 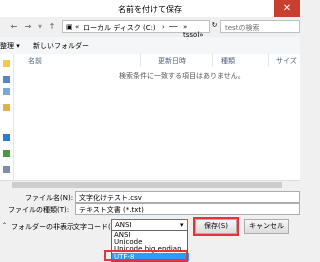 What do you see at coordinates (242, 28) in the screenshot?
I see `search-placeholder: testの検索` at bounding box center [242, 28].